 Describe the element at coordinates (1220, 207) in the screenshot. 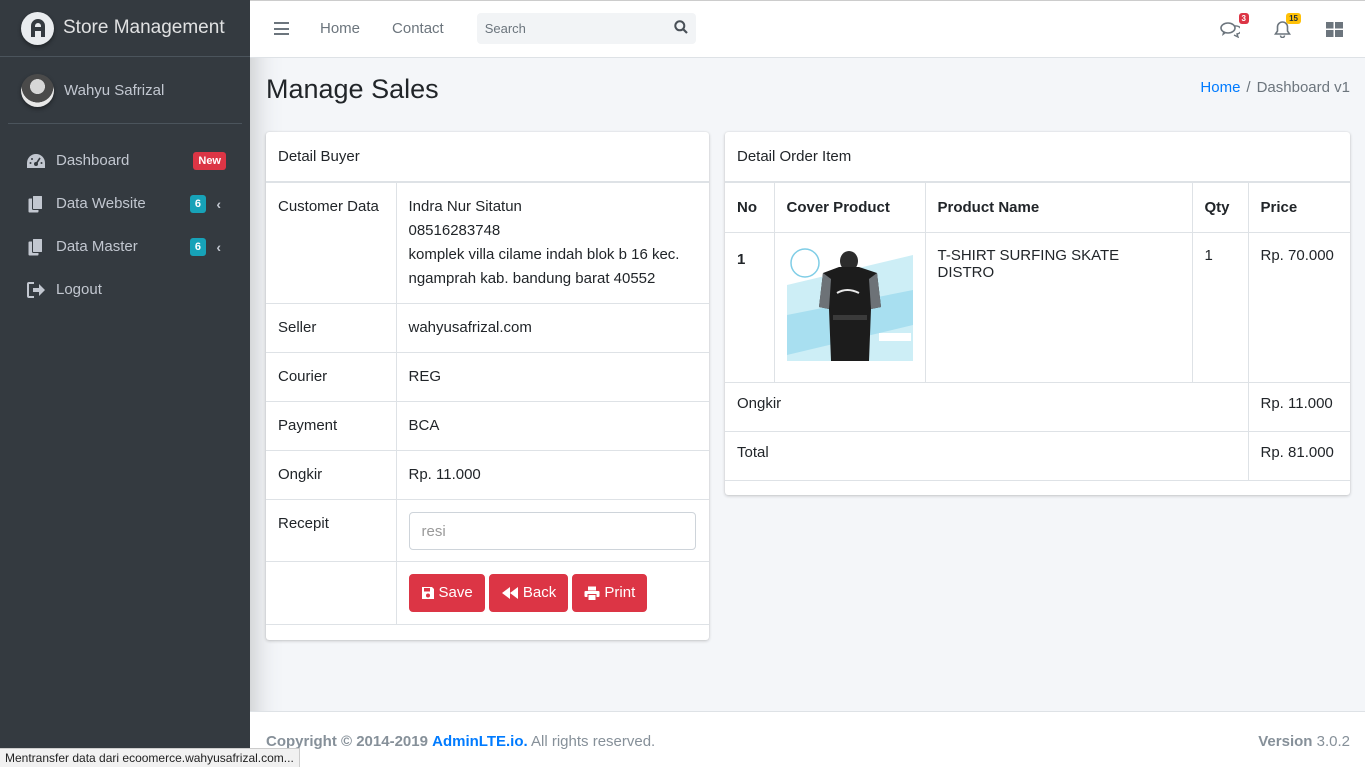

I see `column-header-qty: Qty` at that location.